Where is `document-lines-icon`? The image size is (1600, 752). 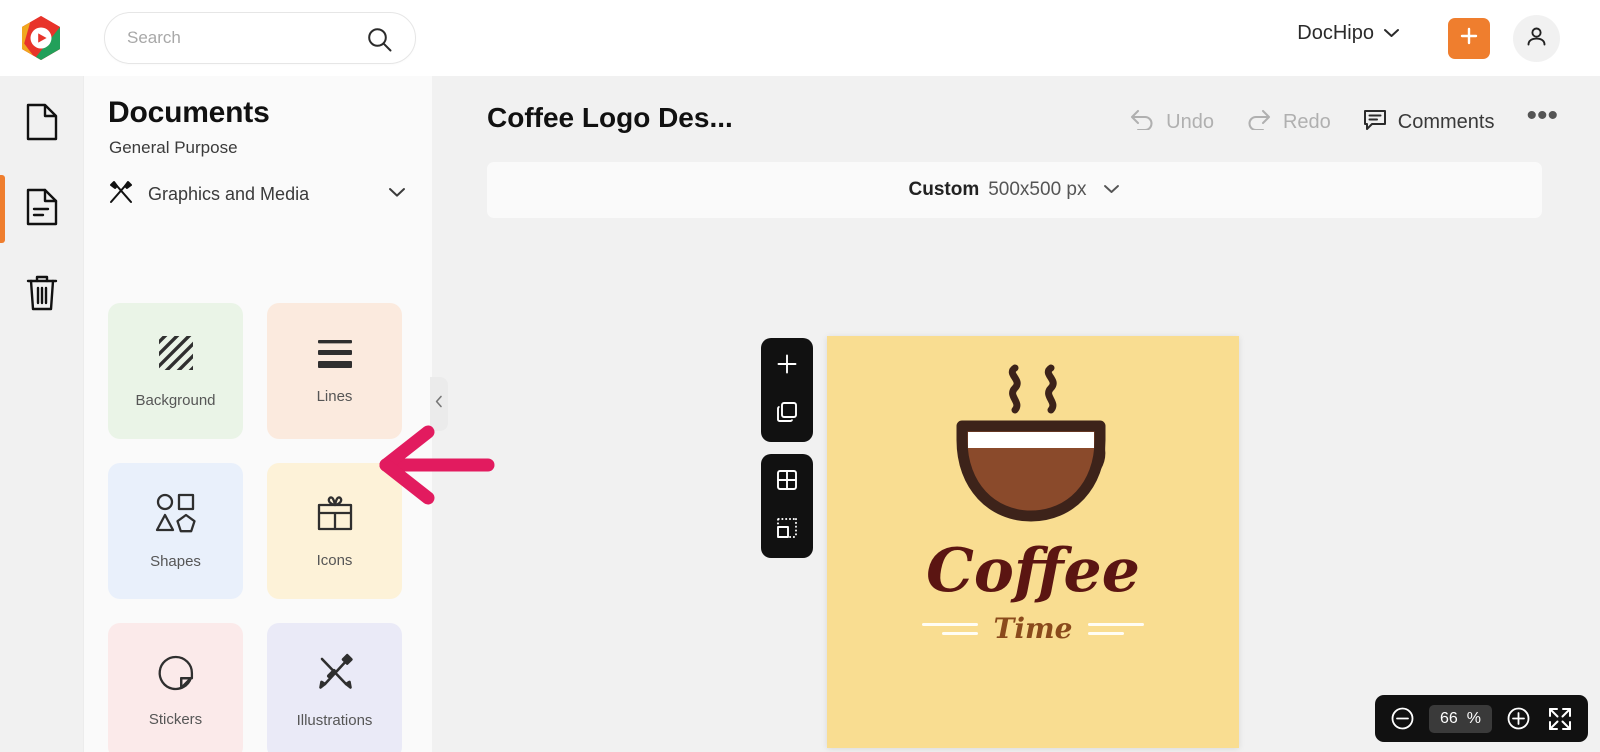 document-lines-icon is located at coordinates (42, 209).